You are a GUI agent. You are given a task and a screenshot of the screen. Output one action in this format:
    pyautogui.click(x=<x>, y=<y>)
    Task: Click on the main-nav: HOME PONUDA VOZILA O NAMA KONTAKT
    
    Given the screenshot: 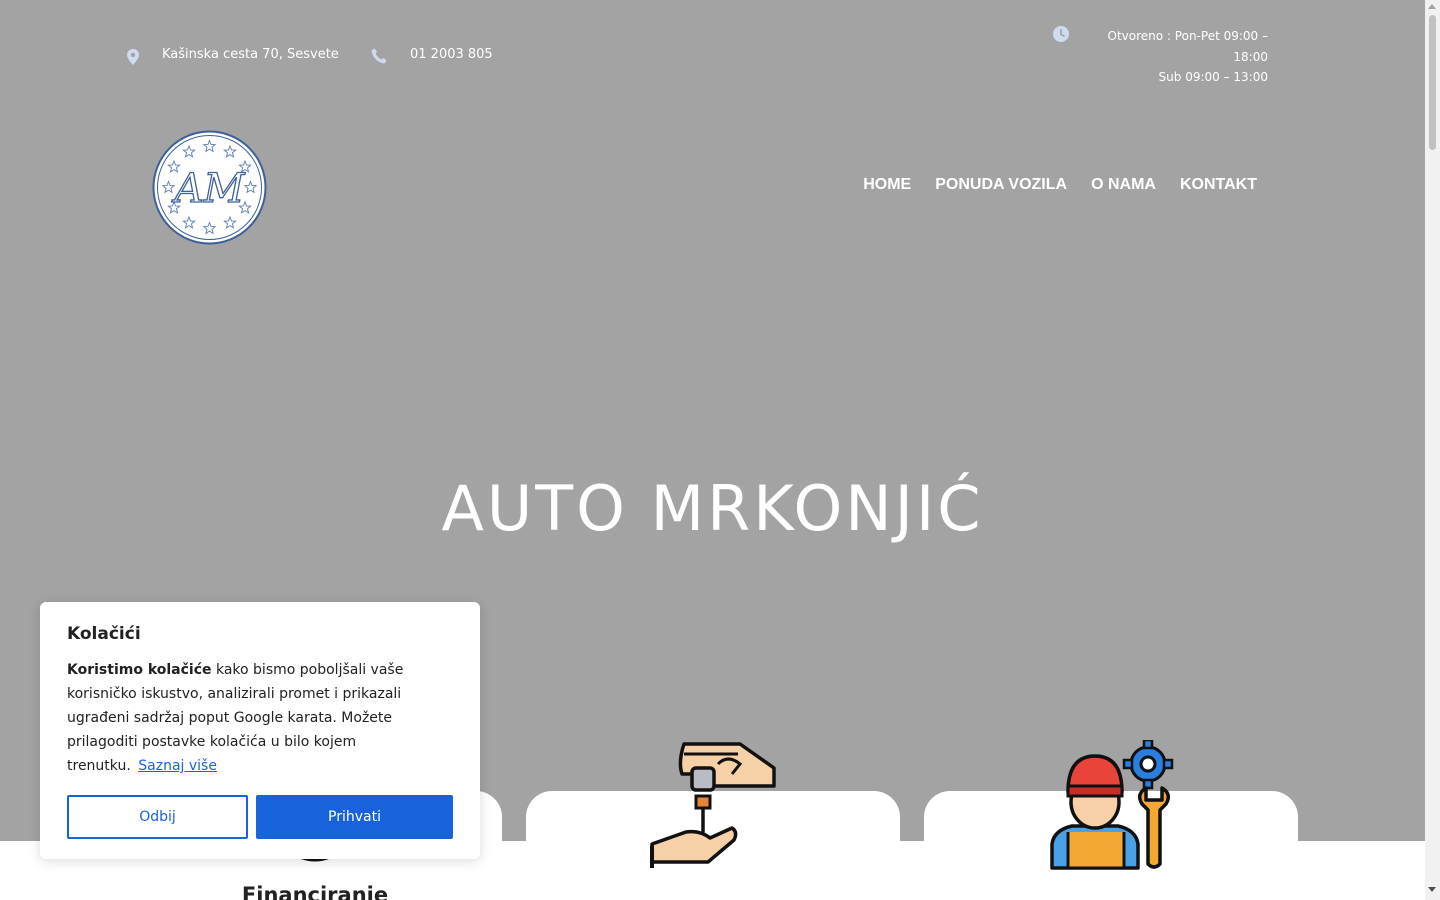 What is the action you would take?
    pyautogui.click(x=1060, y=185)
    